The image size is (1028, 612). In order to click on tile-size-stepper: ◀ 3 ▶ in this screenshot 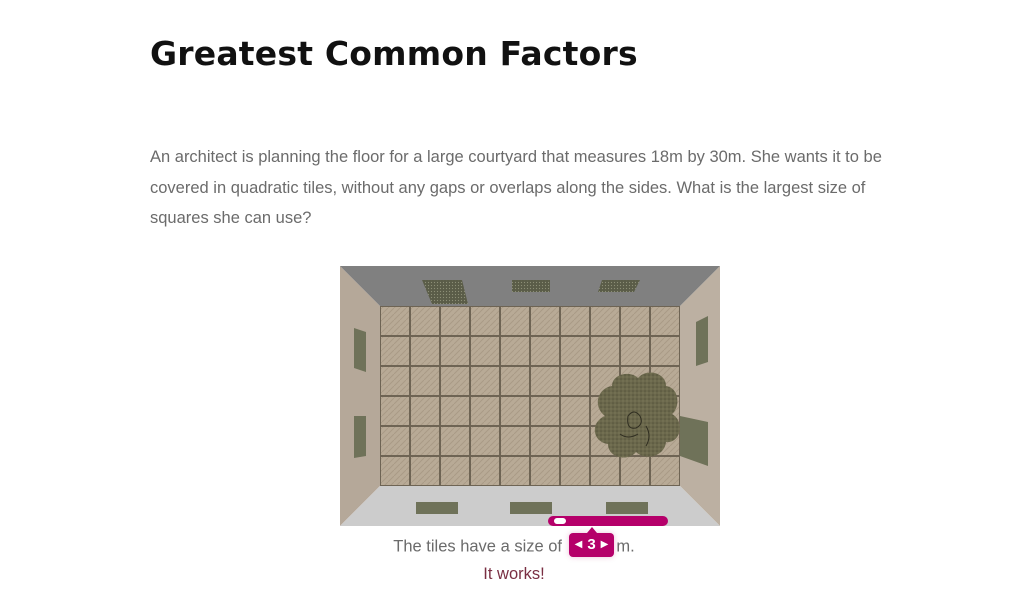, I will do `click(591, 542)`.